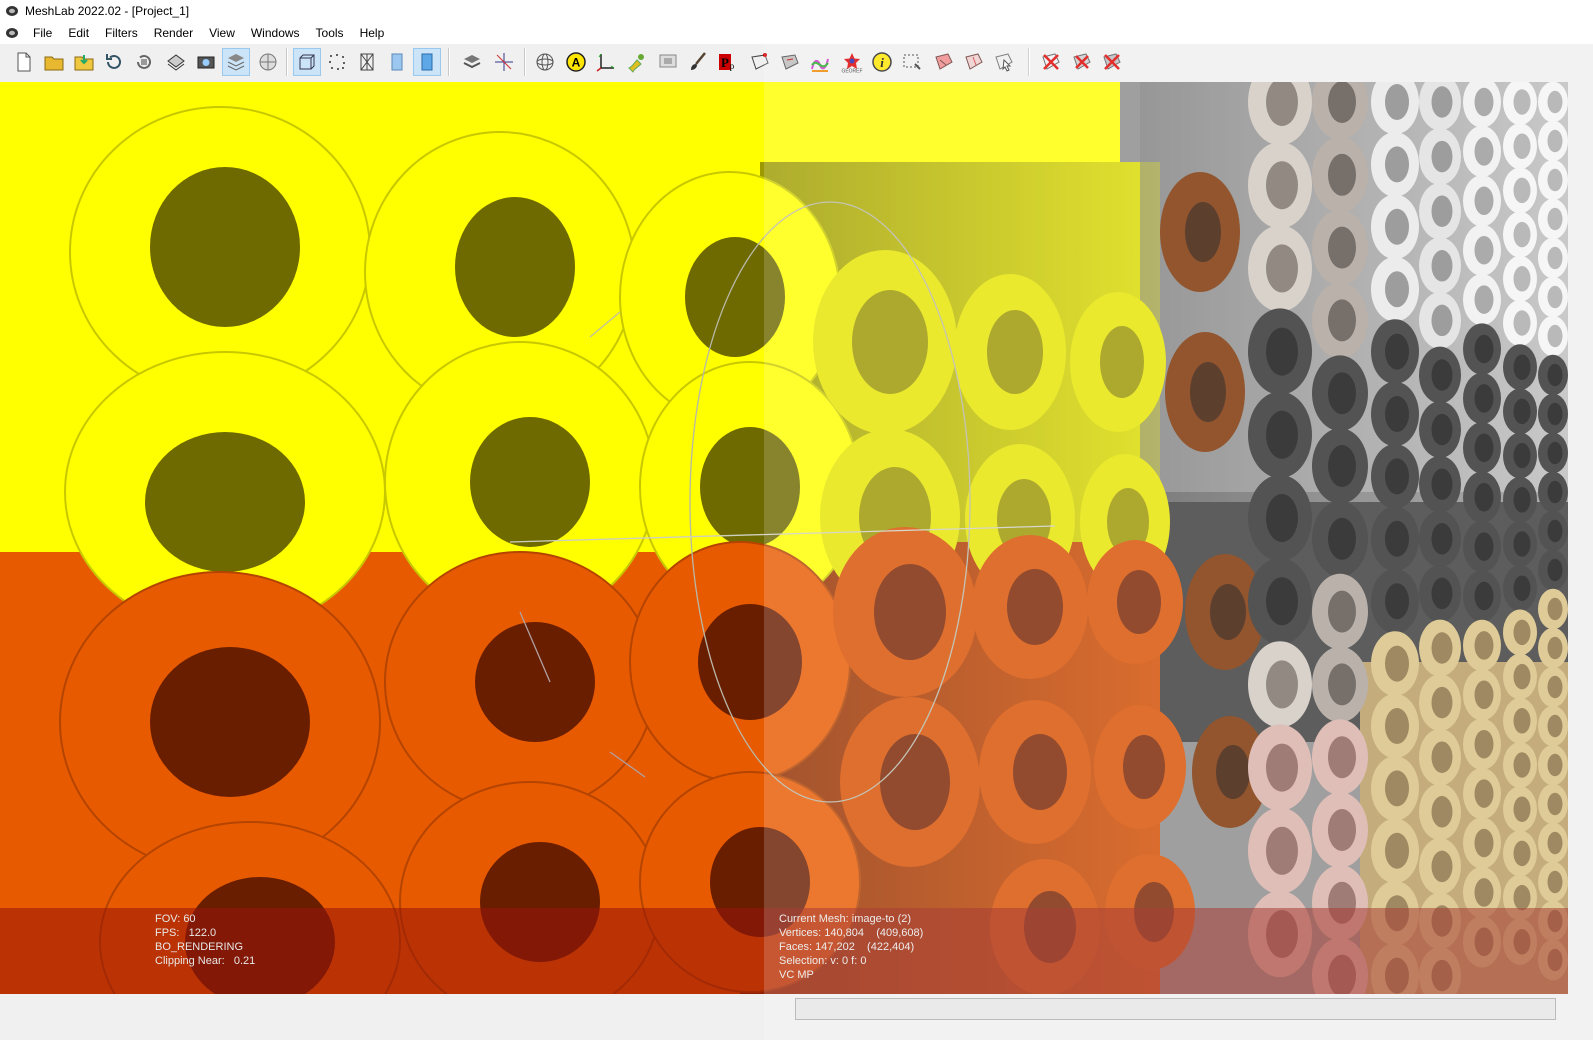 The height and width of the screenshot is (1040, 1593). What do you see at coordinates (397, 62) in the screenshot?
I see `flat-icon` at bounding box center [397, 62].